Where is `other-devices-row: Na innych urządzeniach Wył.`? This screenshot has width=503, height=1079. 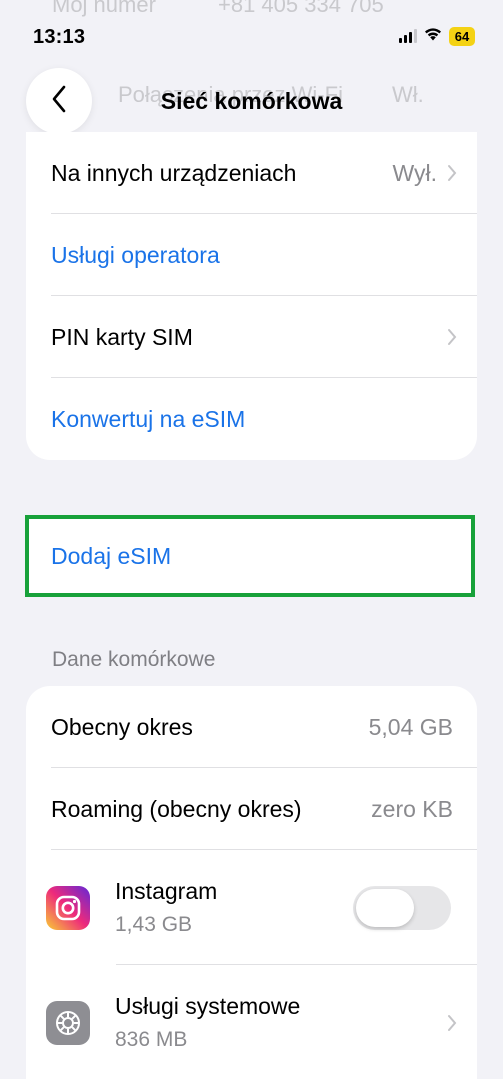 other-devices-row: Na innych urządzeniach Wył. is located at coordinates (251, 173).